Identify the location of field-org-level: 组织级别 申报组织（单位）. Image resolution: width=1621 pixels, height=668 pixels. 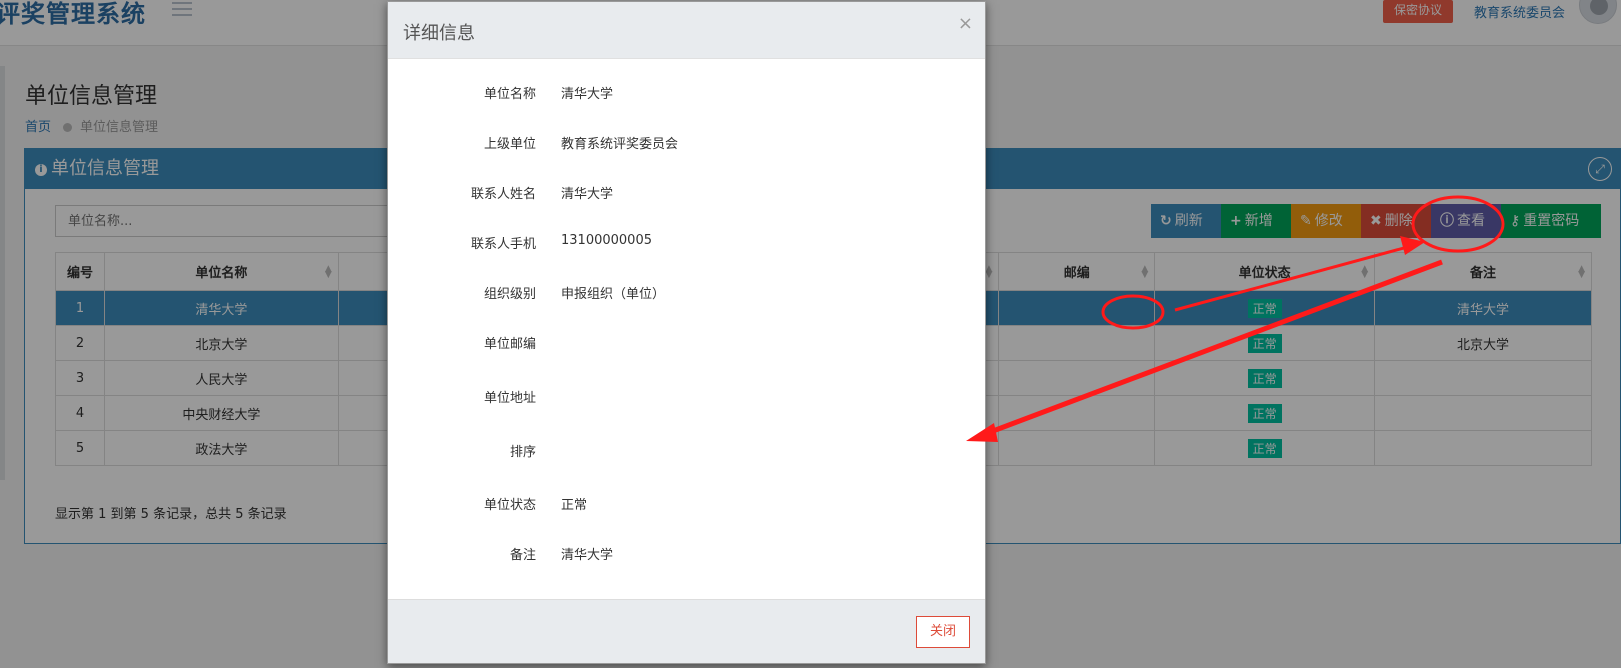
(687, 293).